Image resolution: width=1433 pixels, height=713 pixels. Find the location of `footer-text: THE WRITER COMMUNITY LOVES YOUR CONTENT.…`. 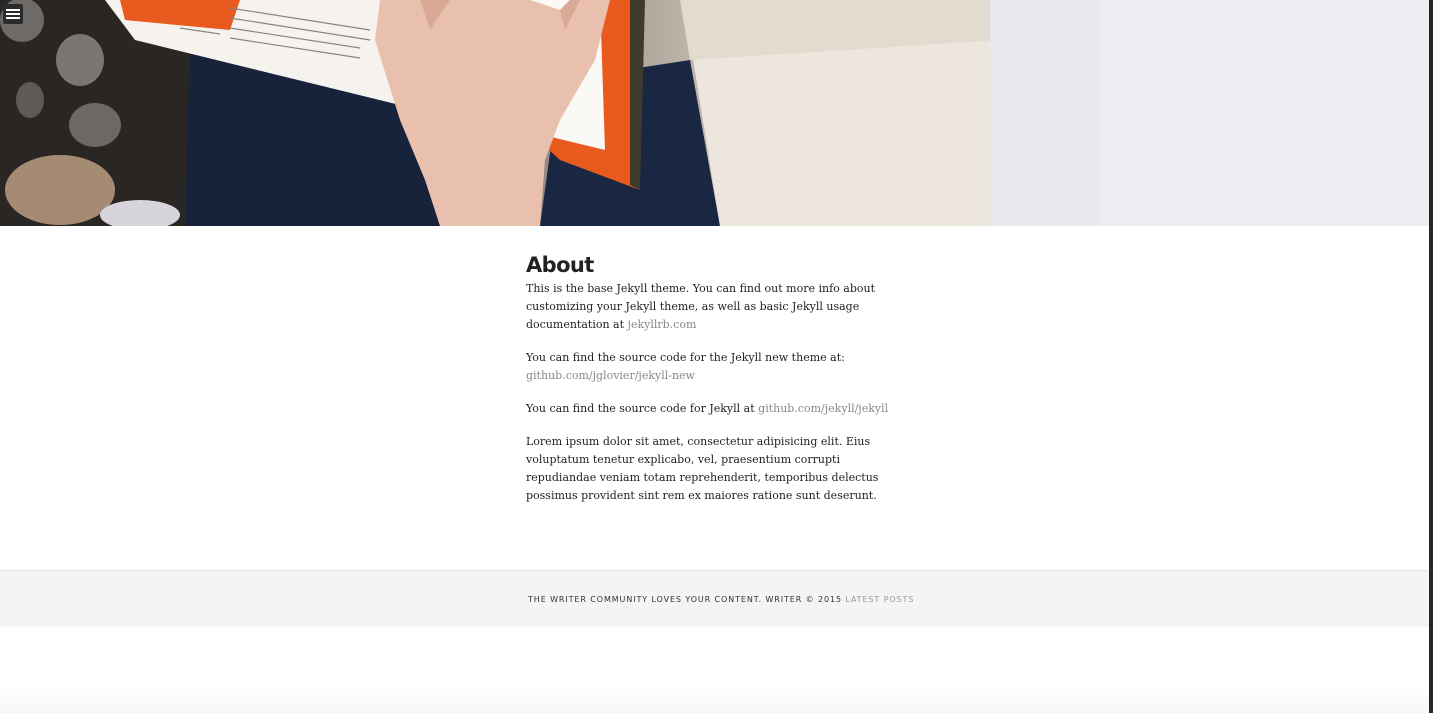

footer-text: THE WRITER COMMUNITY LOVES YOUR CONTENT.… is located at coordinates (721, 599).